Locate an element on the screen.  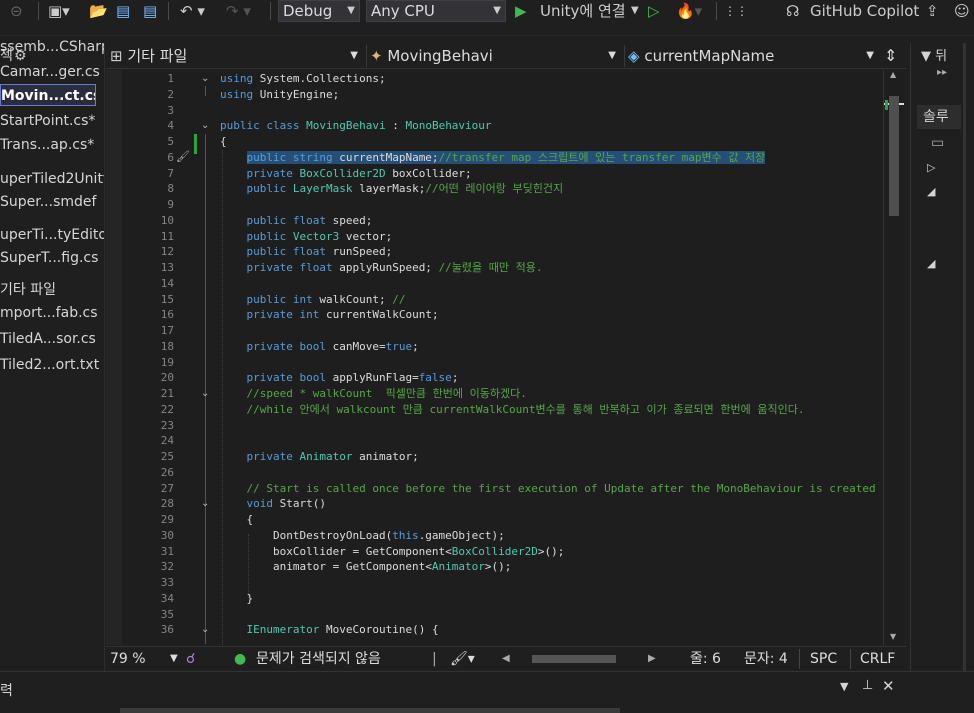
vertical-scrollbar: ▲ ▼ is located at coordinates (893, 357).